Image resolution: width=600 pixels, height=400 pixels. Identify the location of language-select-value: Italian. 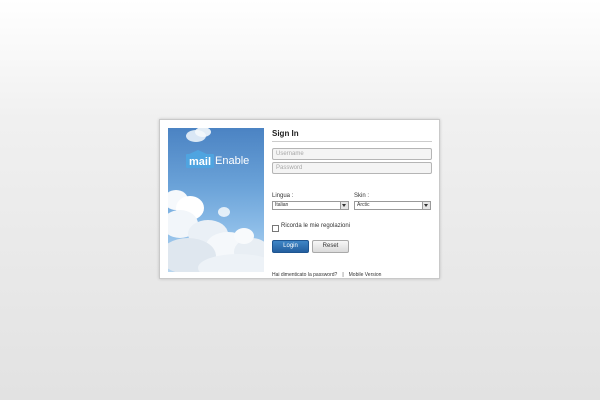
(282, 205).